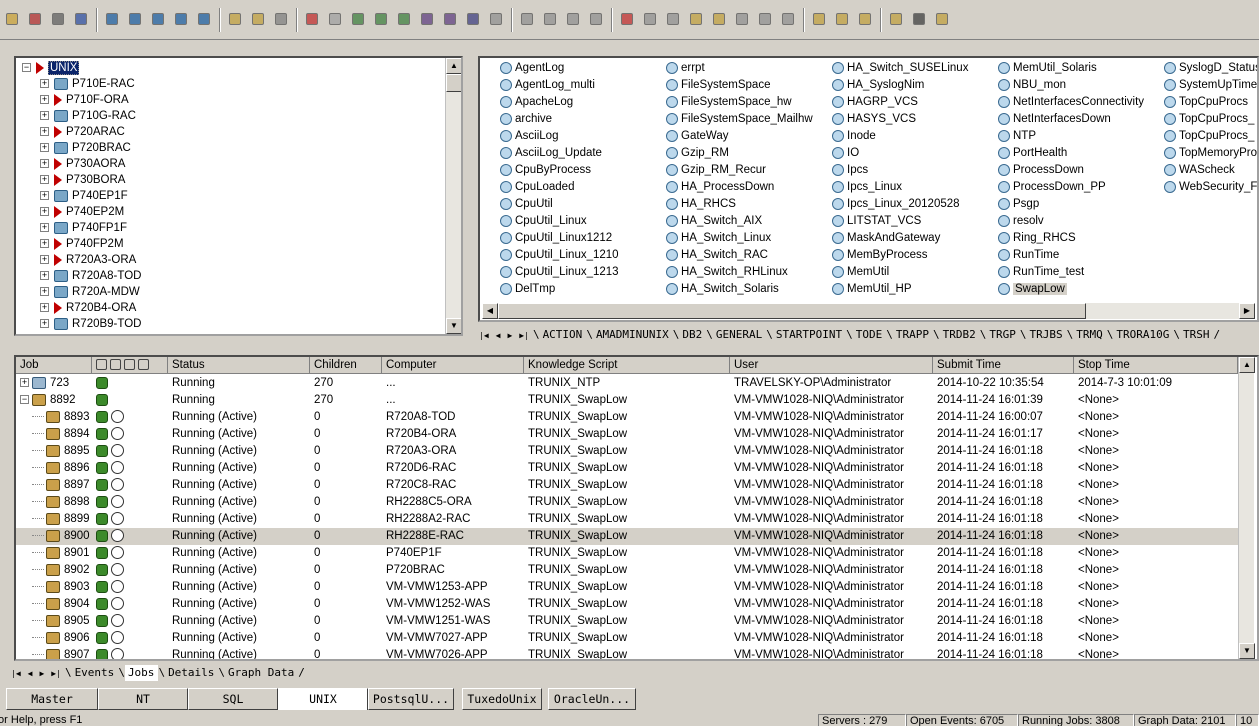 The width and height of the screenshot is (1259, 726). I want to click on tree-item-label: P720ARAC, so click(95, 132).